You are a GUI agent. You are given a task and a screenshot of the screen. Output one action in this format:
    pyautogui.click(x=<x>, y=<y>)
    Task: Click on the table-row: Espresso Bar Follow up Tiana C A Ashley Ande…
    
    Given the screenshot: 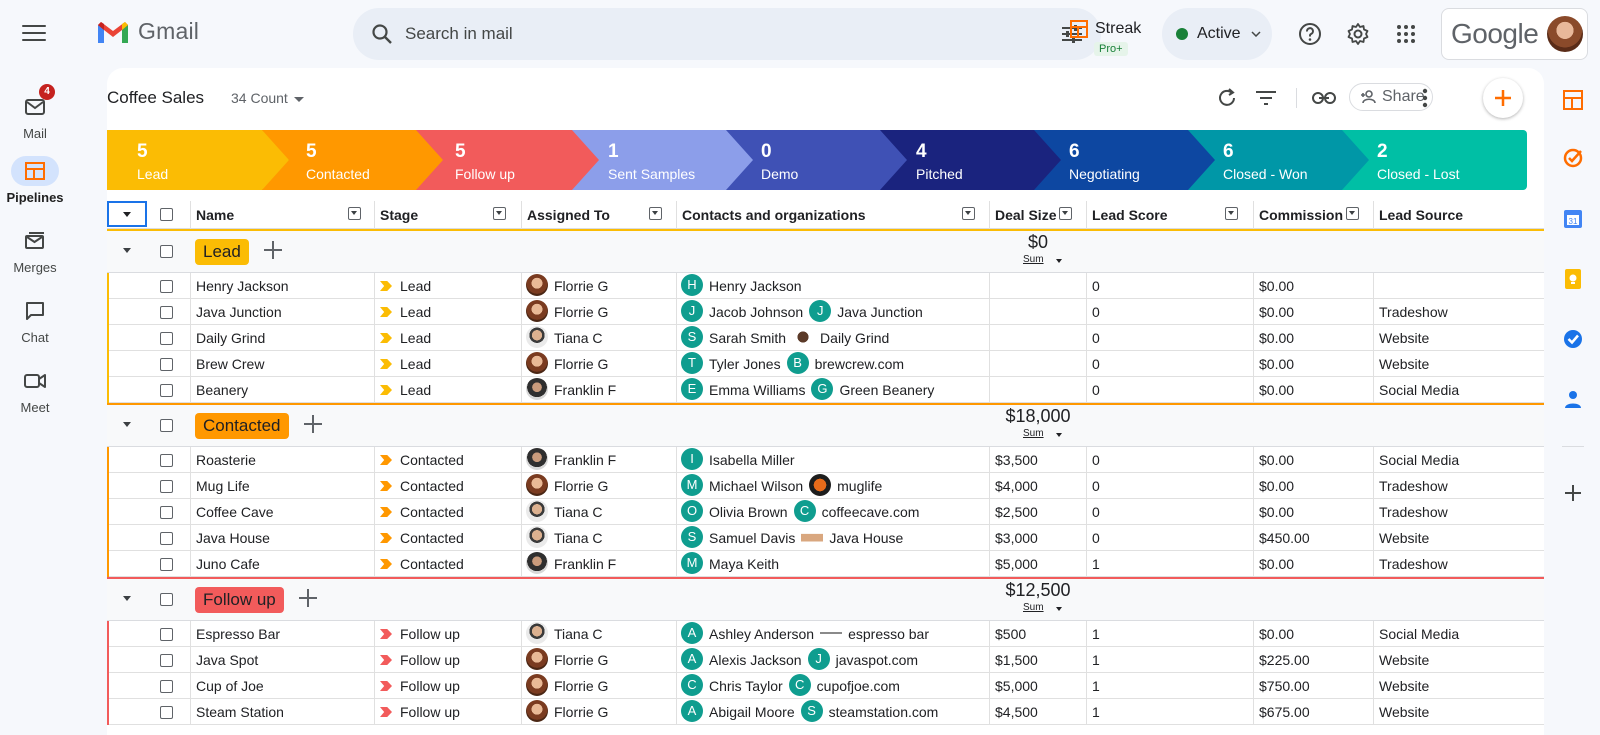 What is the action you would take?
    pyautogui.click(x=825, y=634)
    